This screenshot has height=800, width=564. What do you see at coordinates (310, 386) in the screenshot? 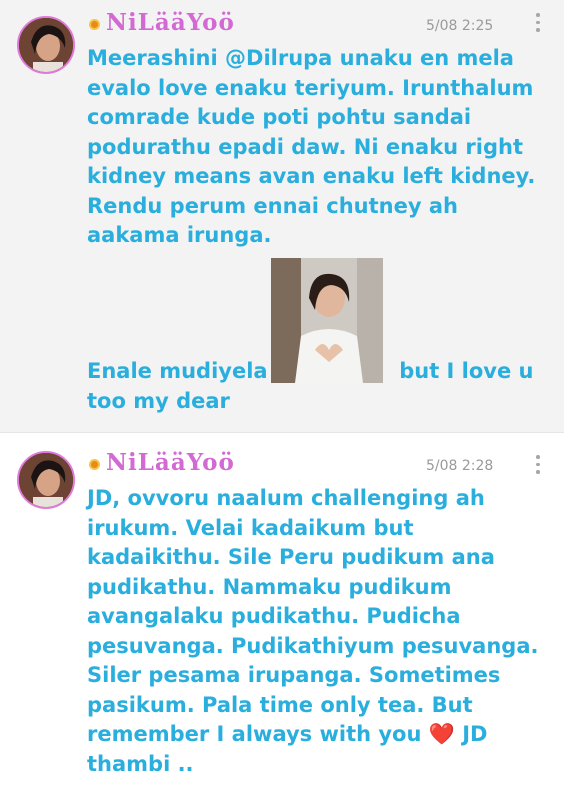
I see `post-text-continued: Enale mudiyela but I love u too my dear` at bounding box center [310, 386].